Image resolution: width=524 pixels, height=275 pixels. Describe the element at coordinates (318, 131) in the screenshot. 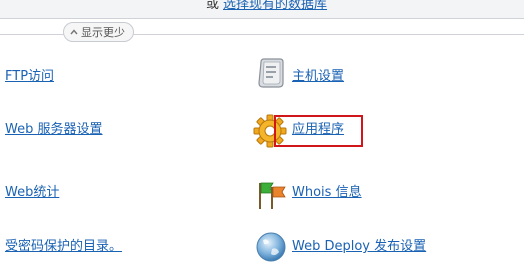

I see `highlight-box` at that location.